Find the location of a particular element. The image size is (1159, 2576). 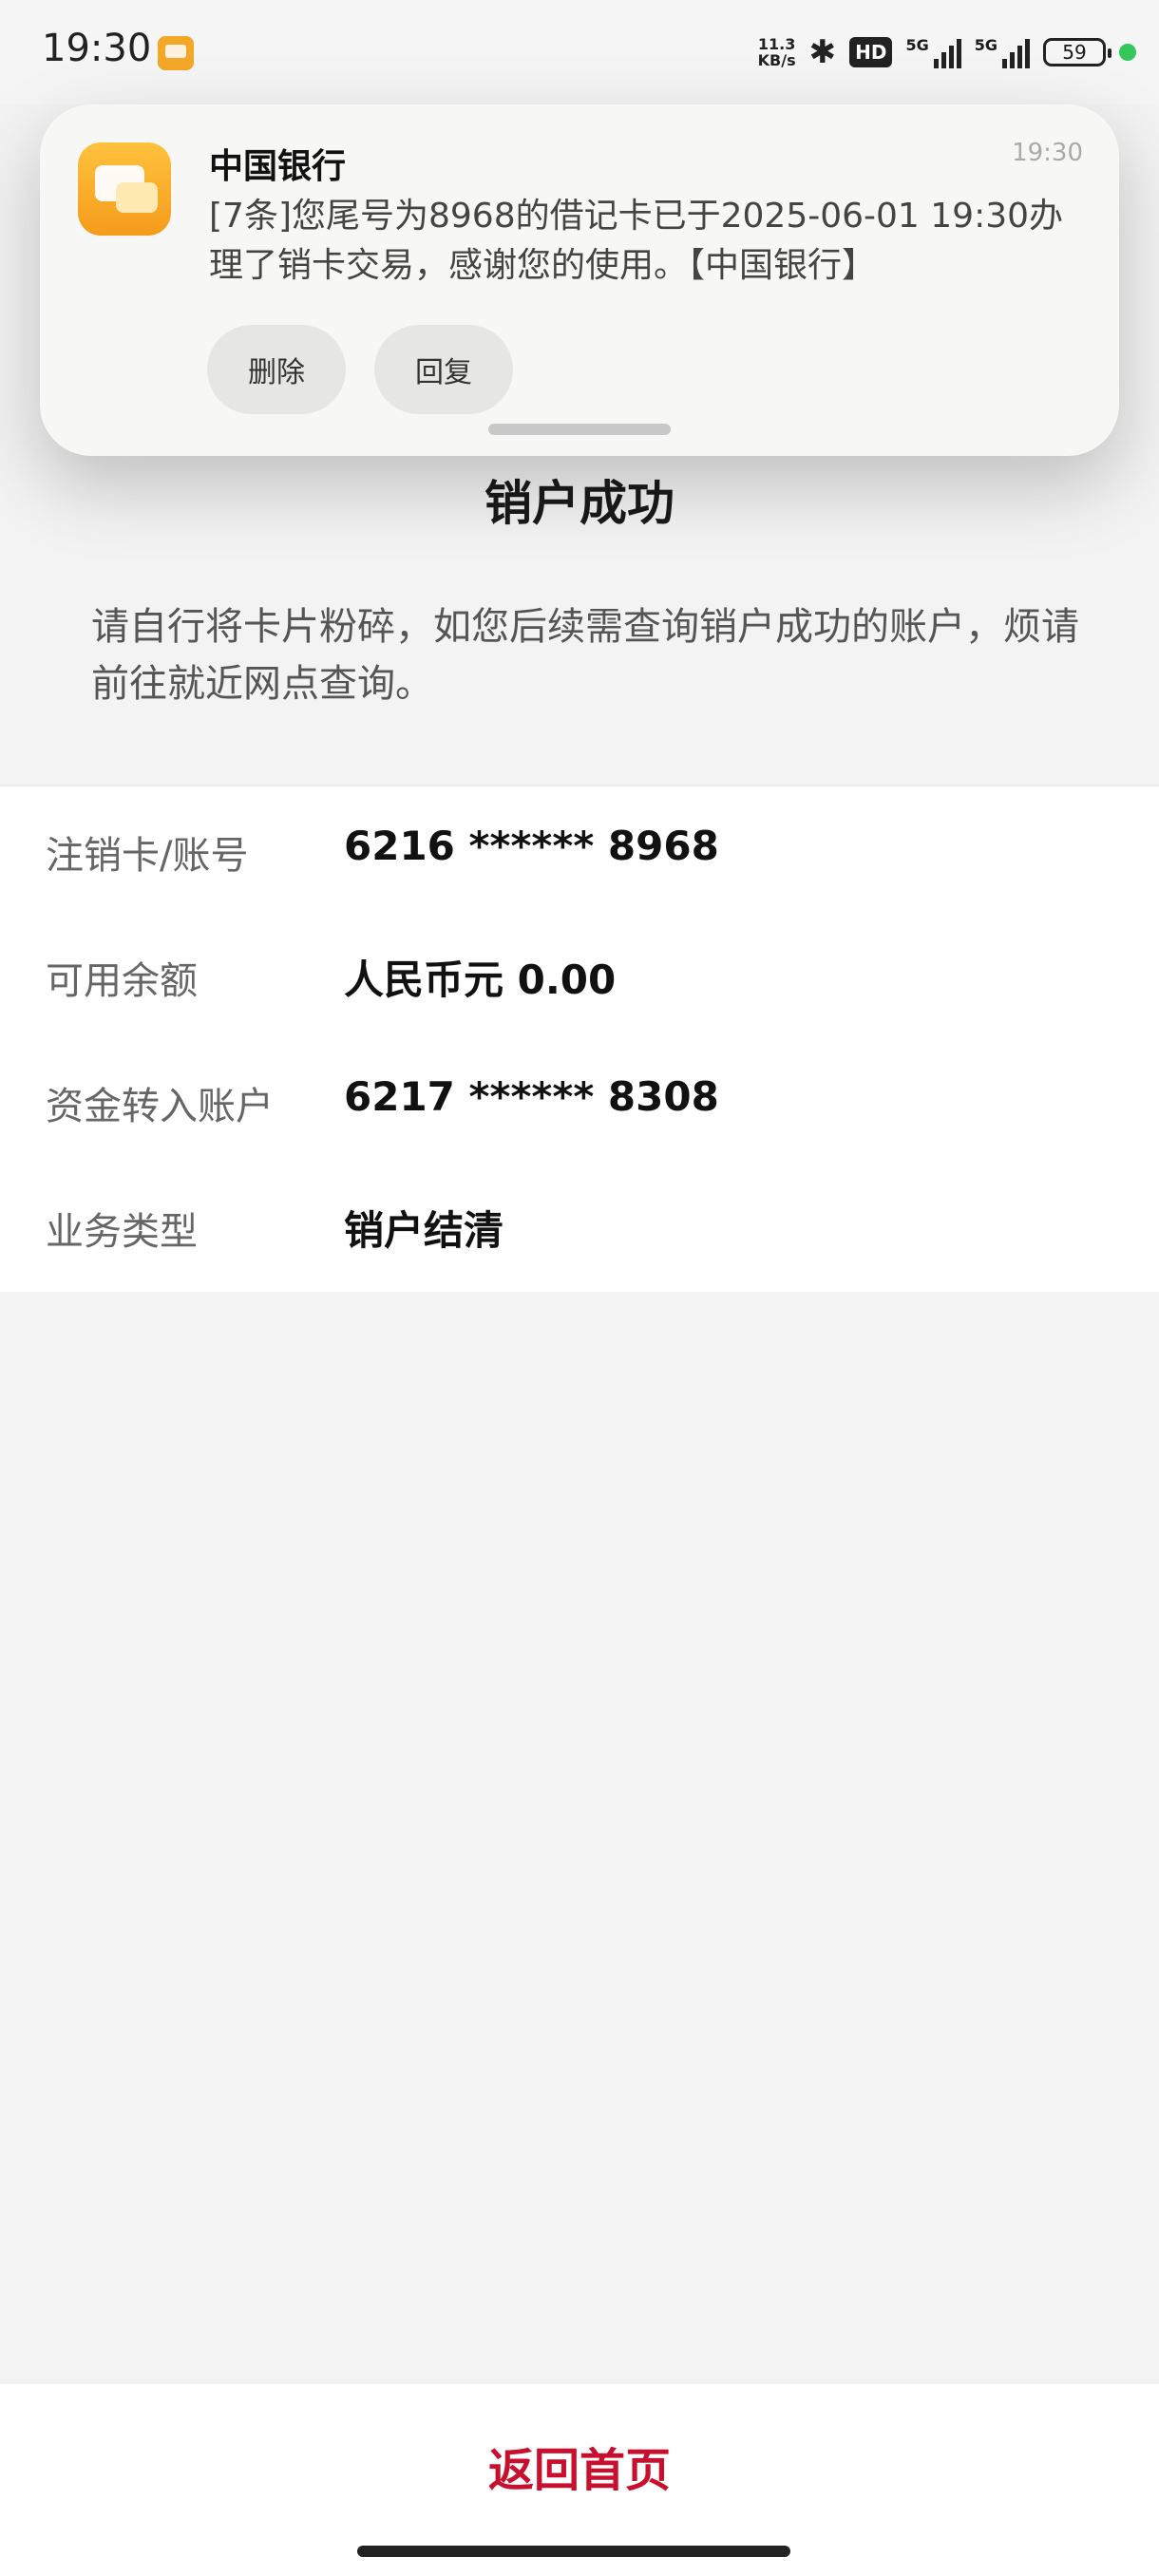

notification-drag-handle is located at coordinates (579, 429).